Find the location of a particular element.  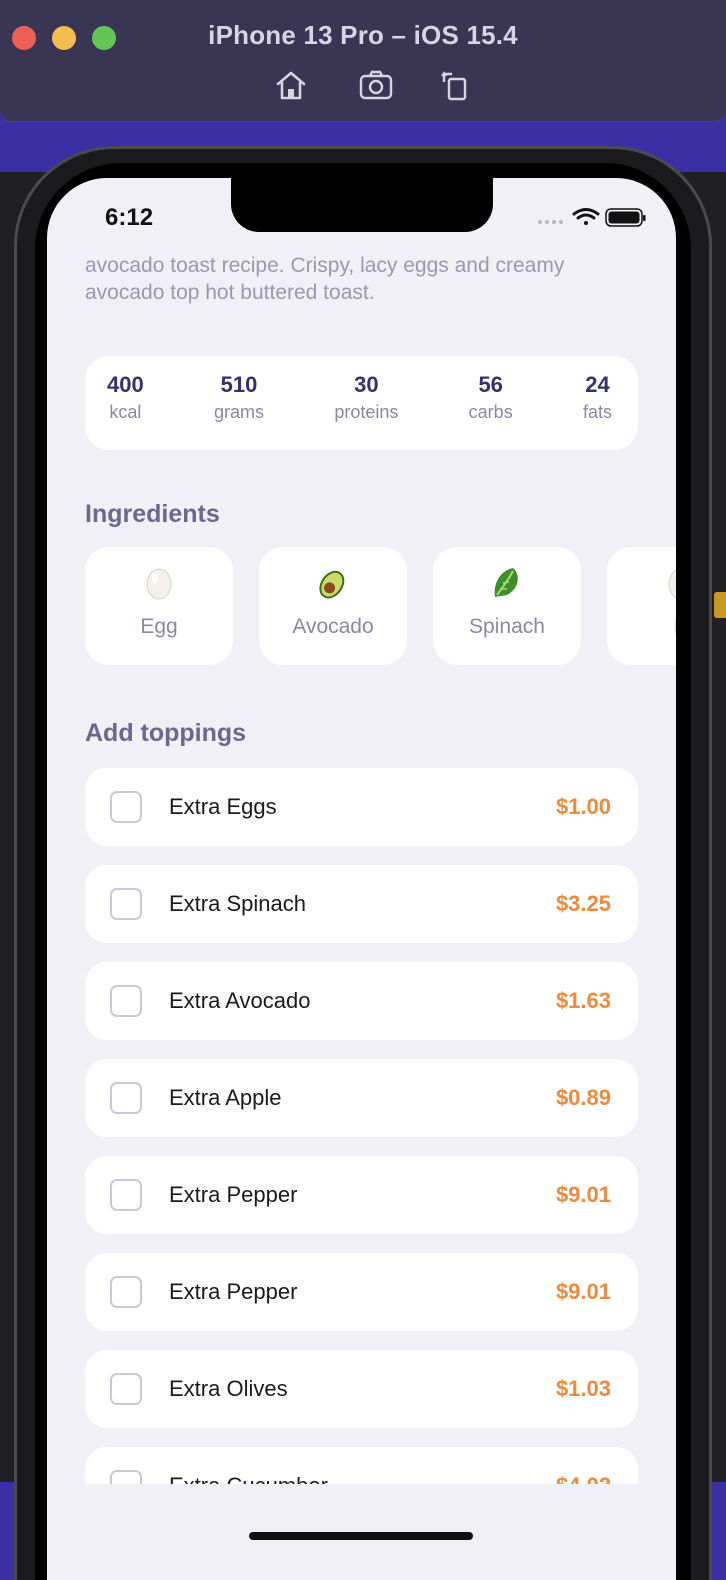

stat-value: 30 is located at coordinates (366, 384).